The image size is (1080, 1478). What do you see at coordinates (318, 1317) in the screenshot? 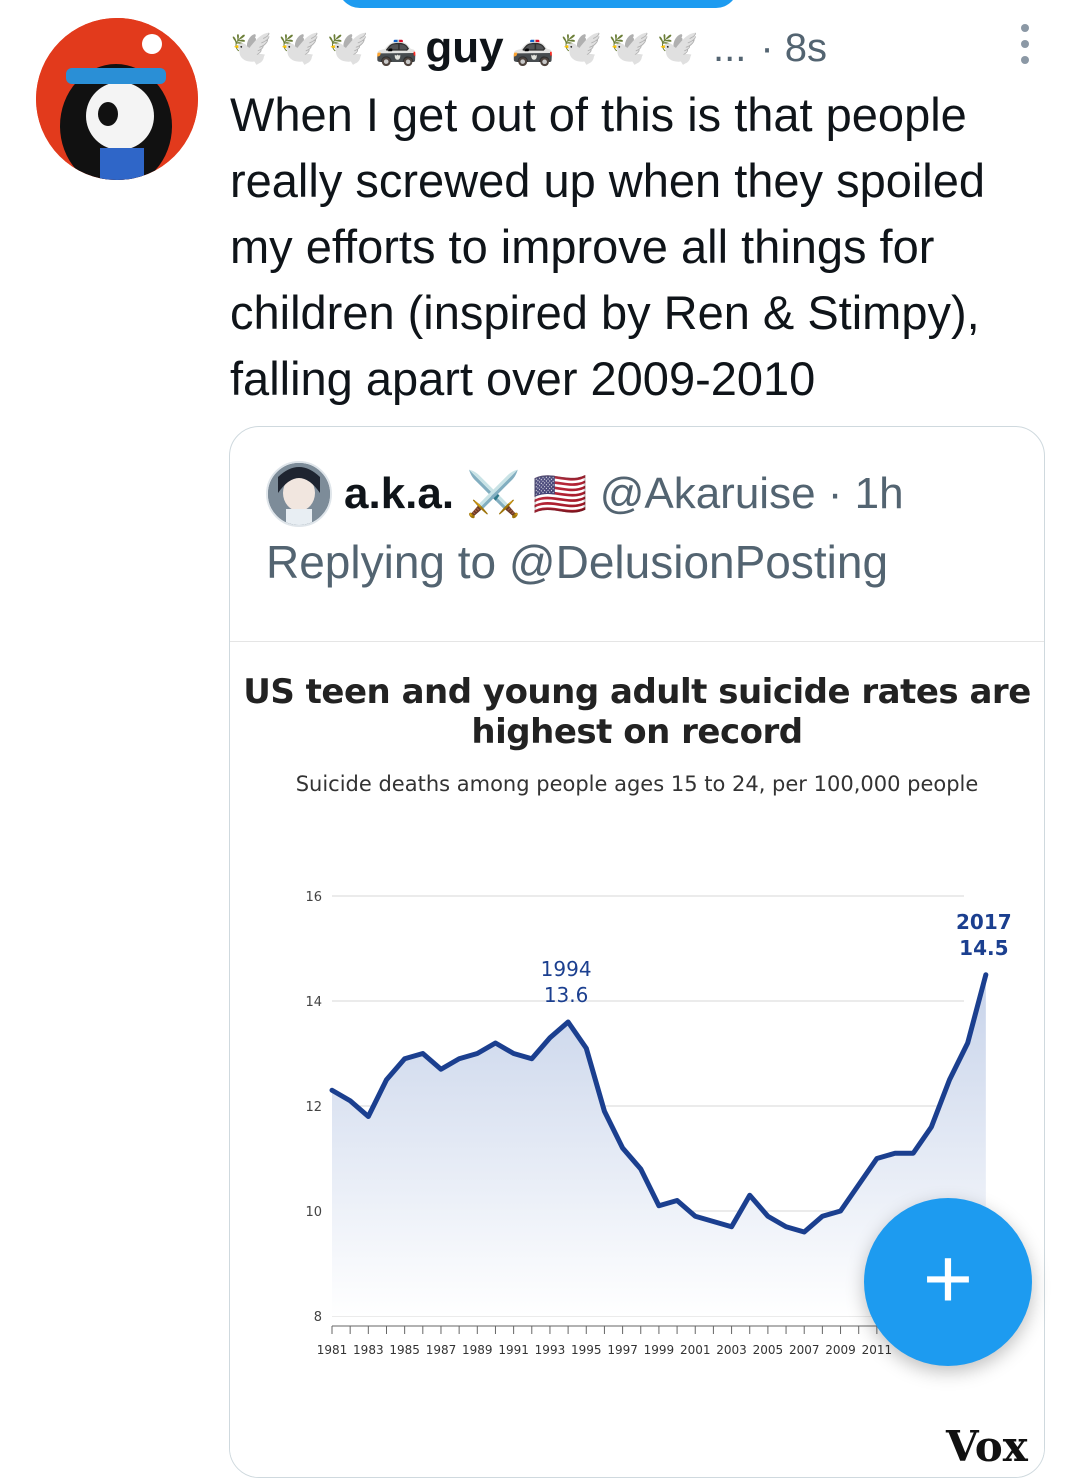
I see `y-tick-label: 8` at bounding box center [318, 1317].